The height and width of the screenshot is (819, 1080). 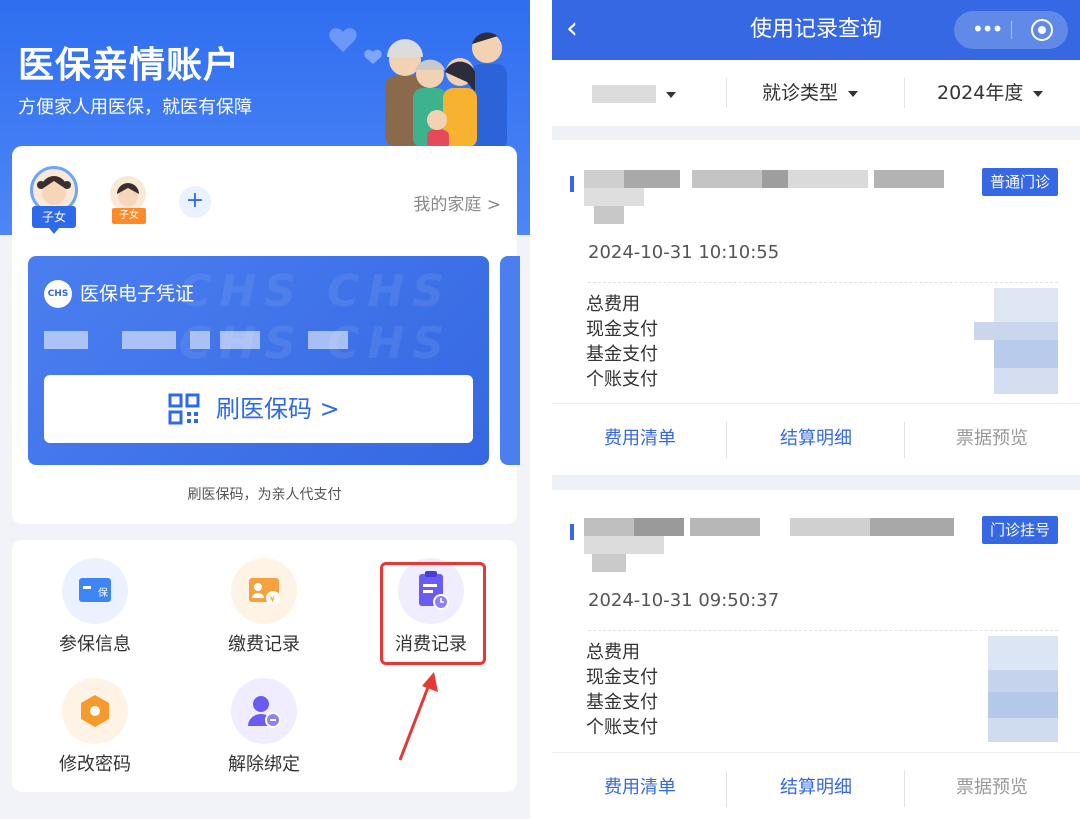 I want to click on scan-code-button: 刷医保码 >, so click(x=258, y=409).